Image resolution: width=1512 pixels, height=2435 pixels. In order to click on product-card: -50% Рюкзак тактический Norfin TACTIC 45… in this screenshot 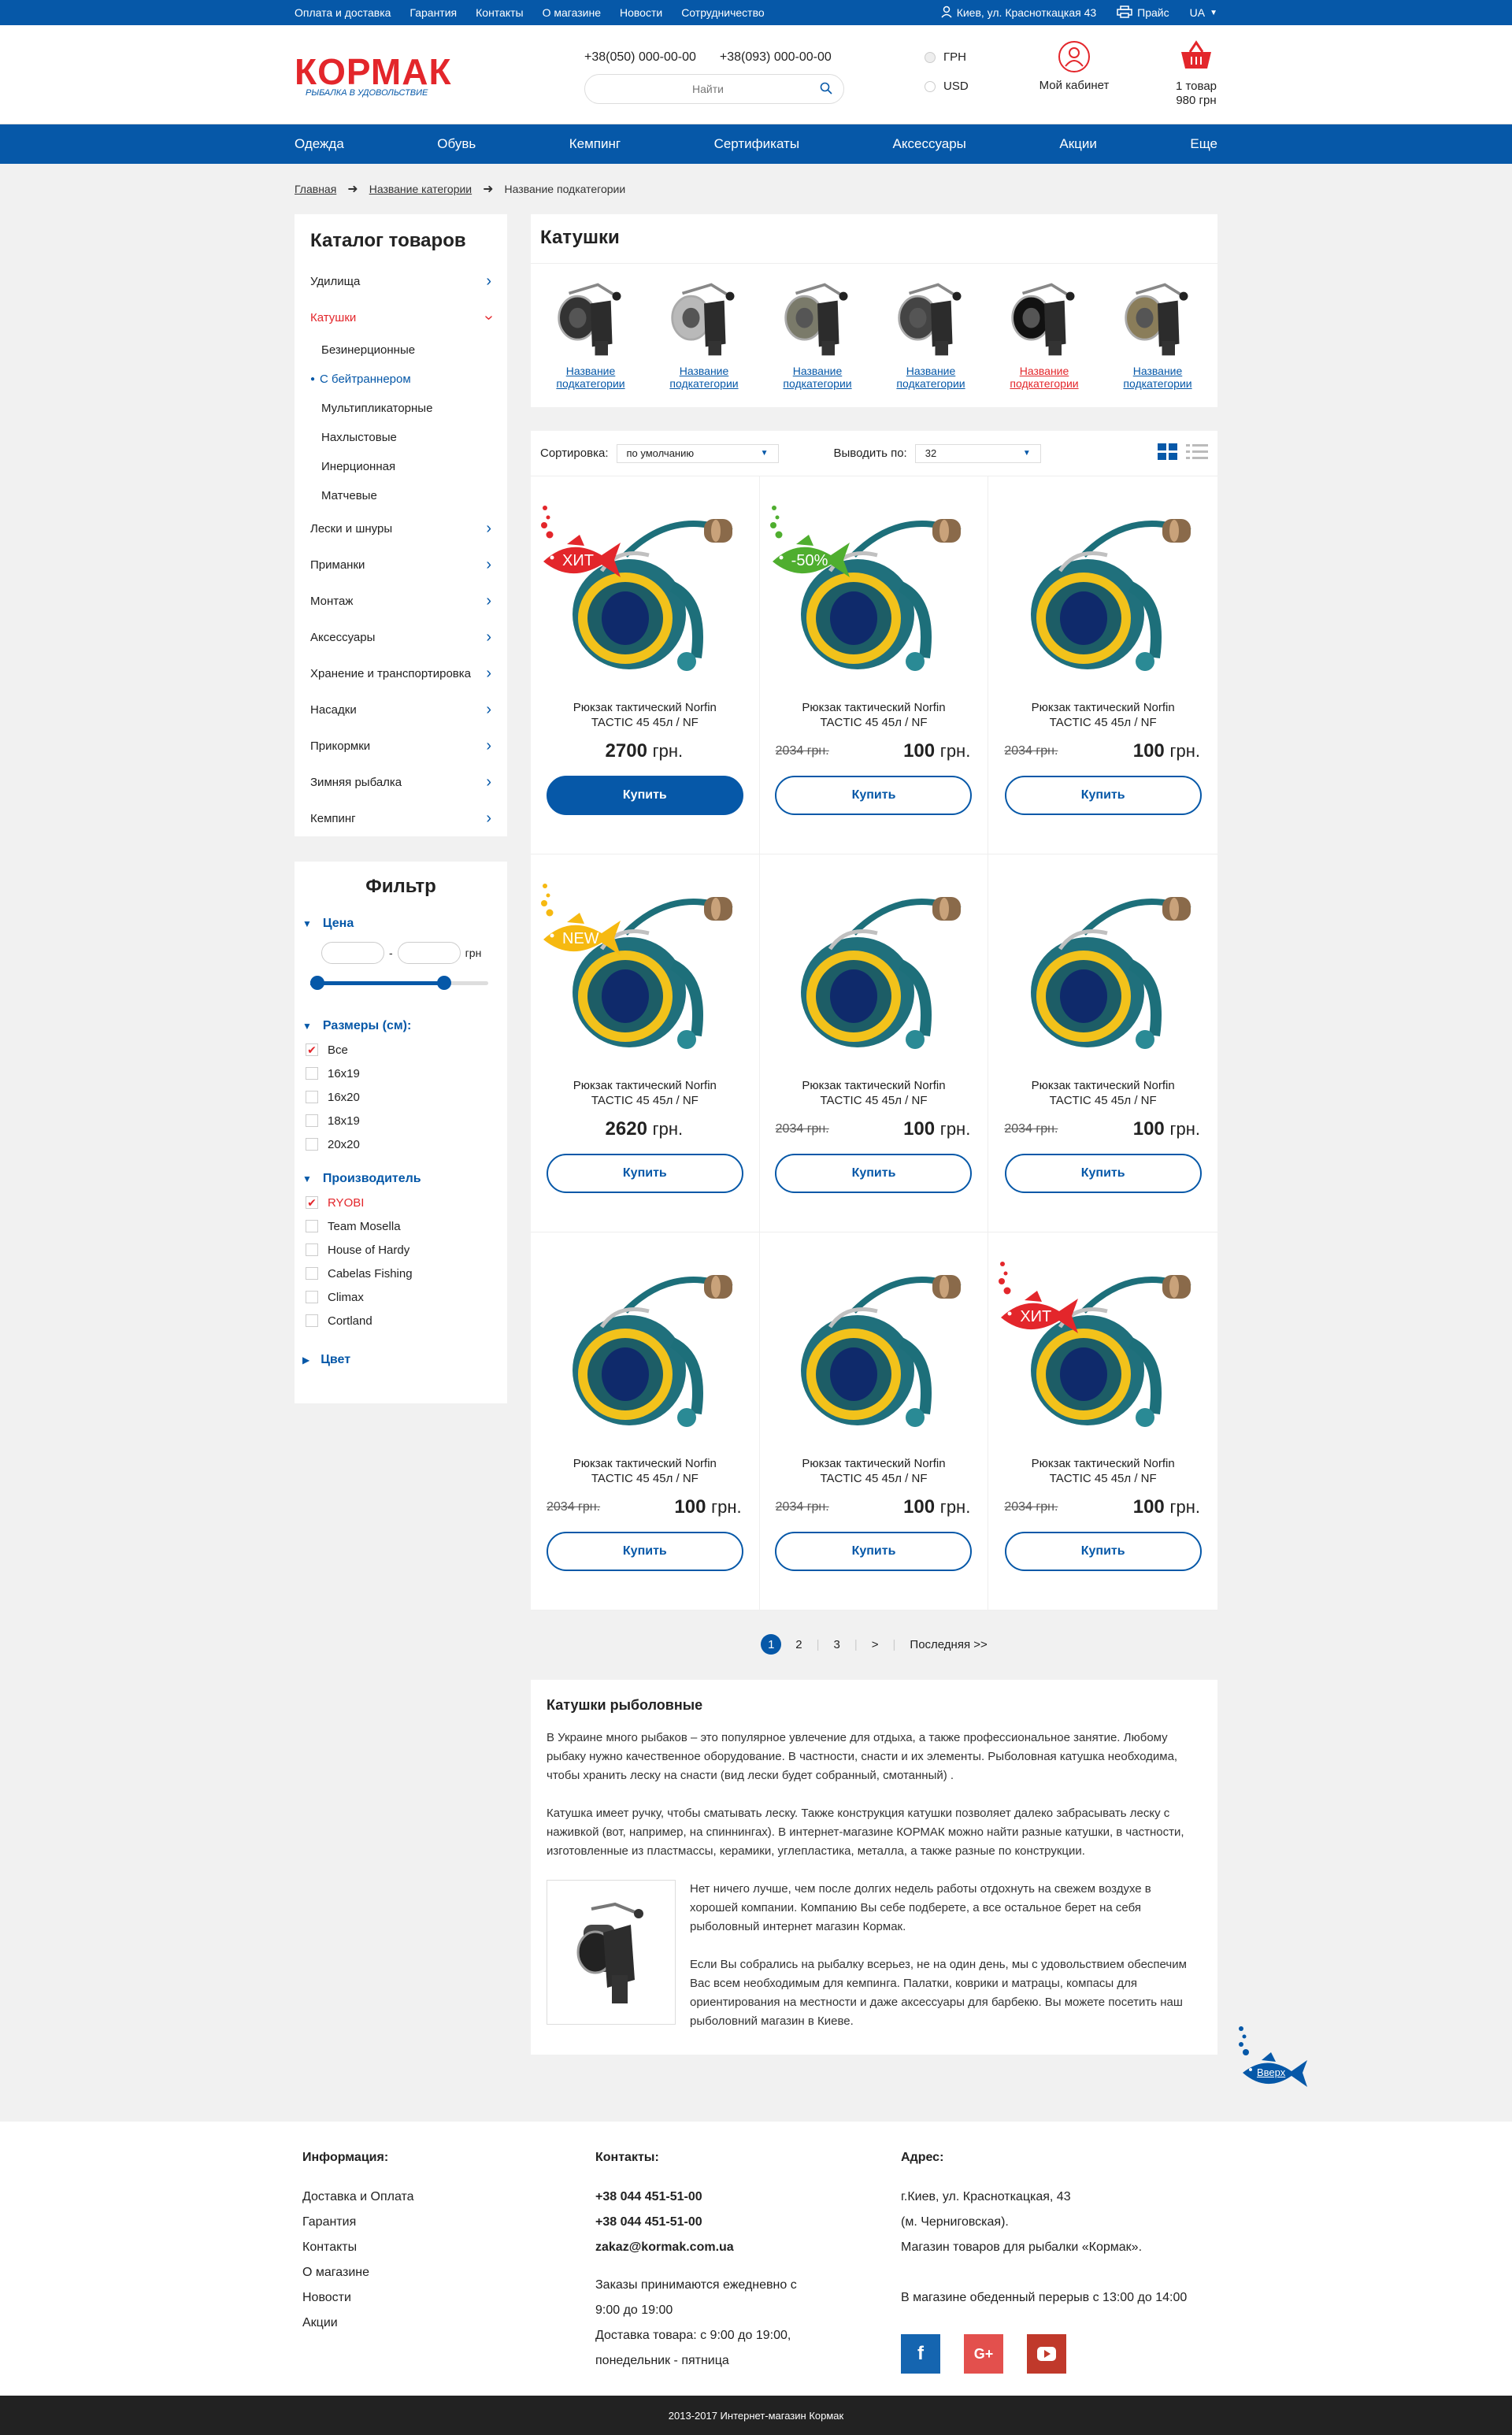, I will do `click(874, 665)`.